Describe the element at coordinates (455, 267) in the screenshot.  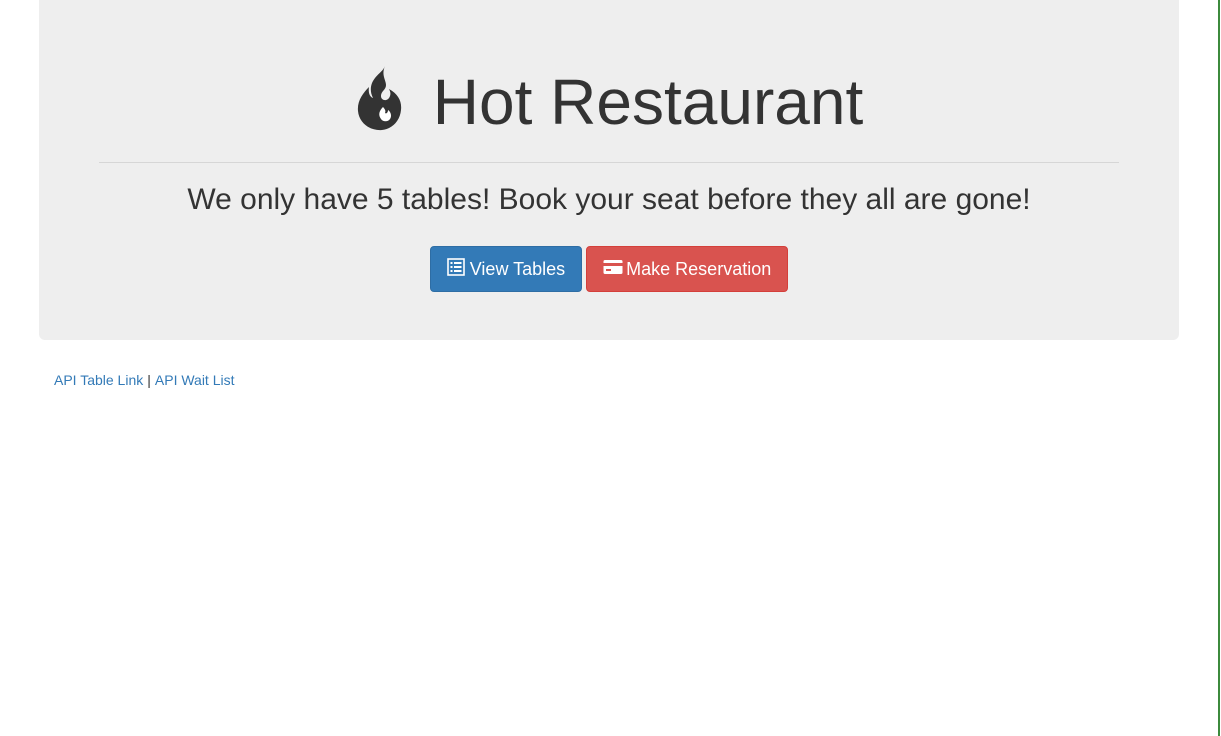
I see `list-icon` at that location.